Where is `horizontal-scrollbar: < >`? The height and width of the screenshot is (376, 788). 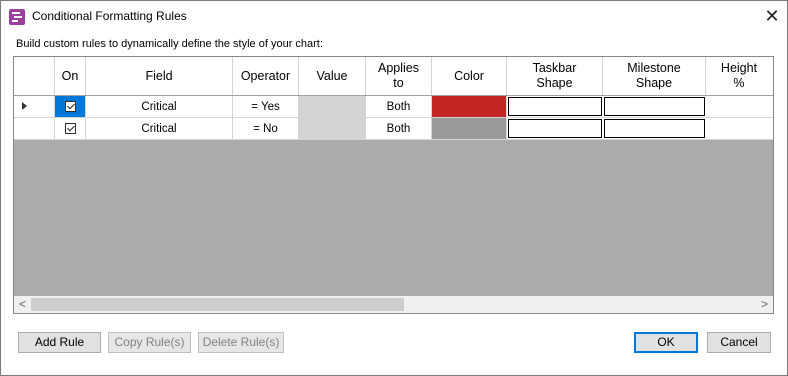 horizontal-scrollbar: < > is located at coordinates (393, 304).